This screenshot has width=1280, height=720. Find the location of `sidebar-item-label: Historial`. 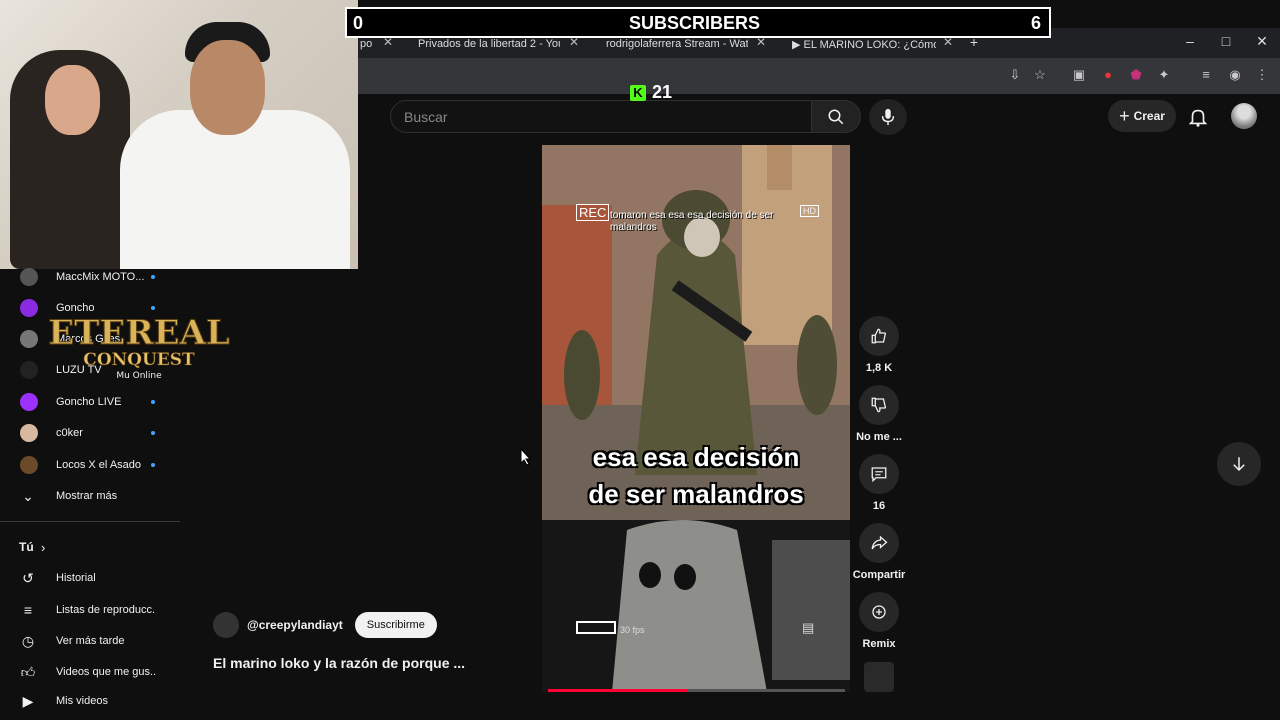

sidebar-item-label: Historial is located at coordinates (76, 578).